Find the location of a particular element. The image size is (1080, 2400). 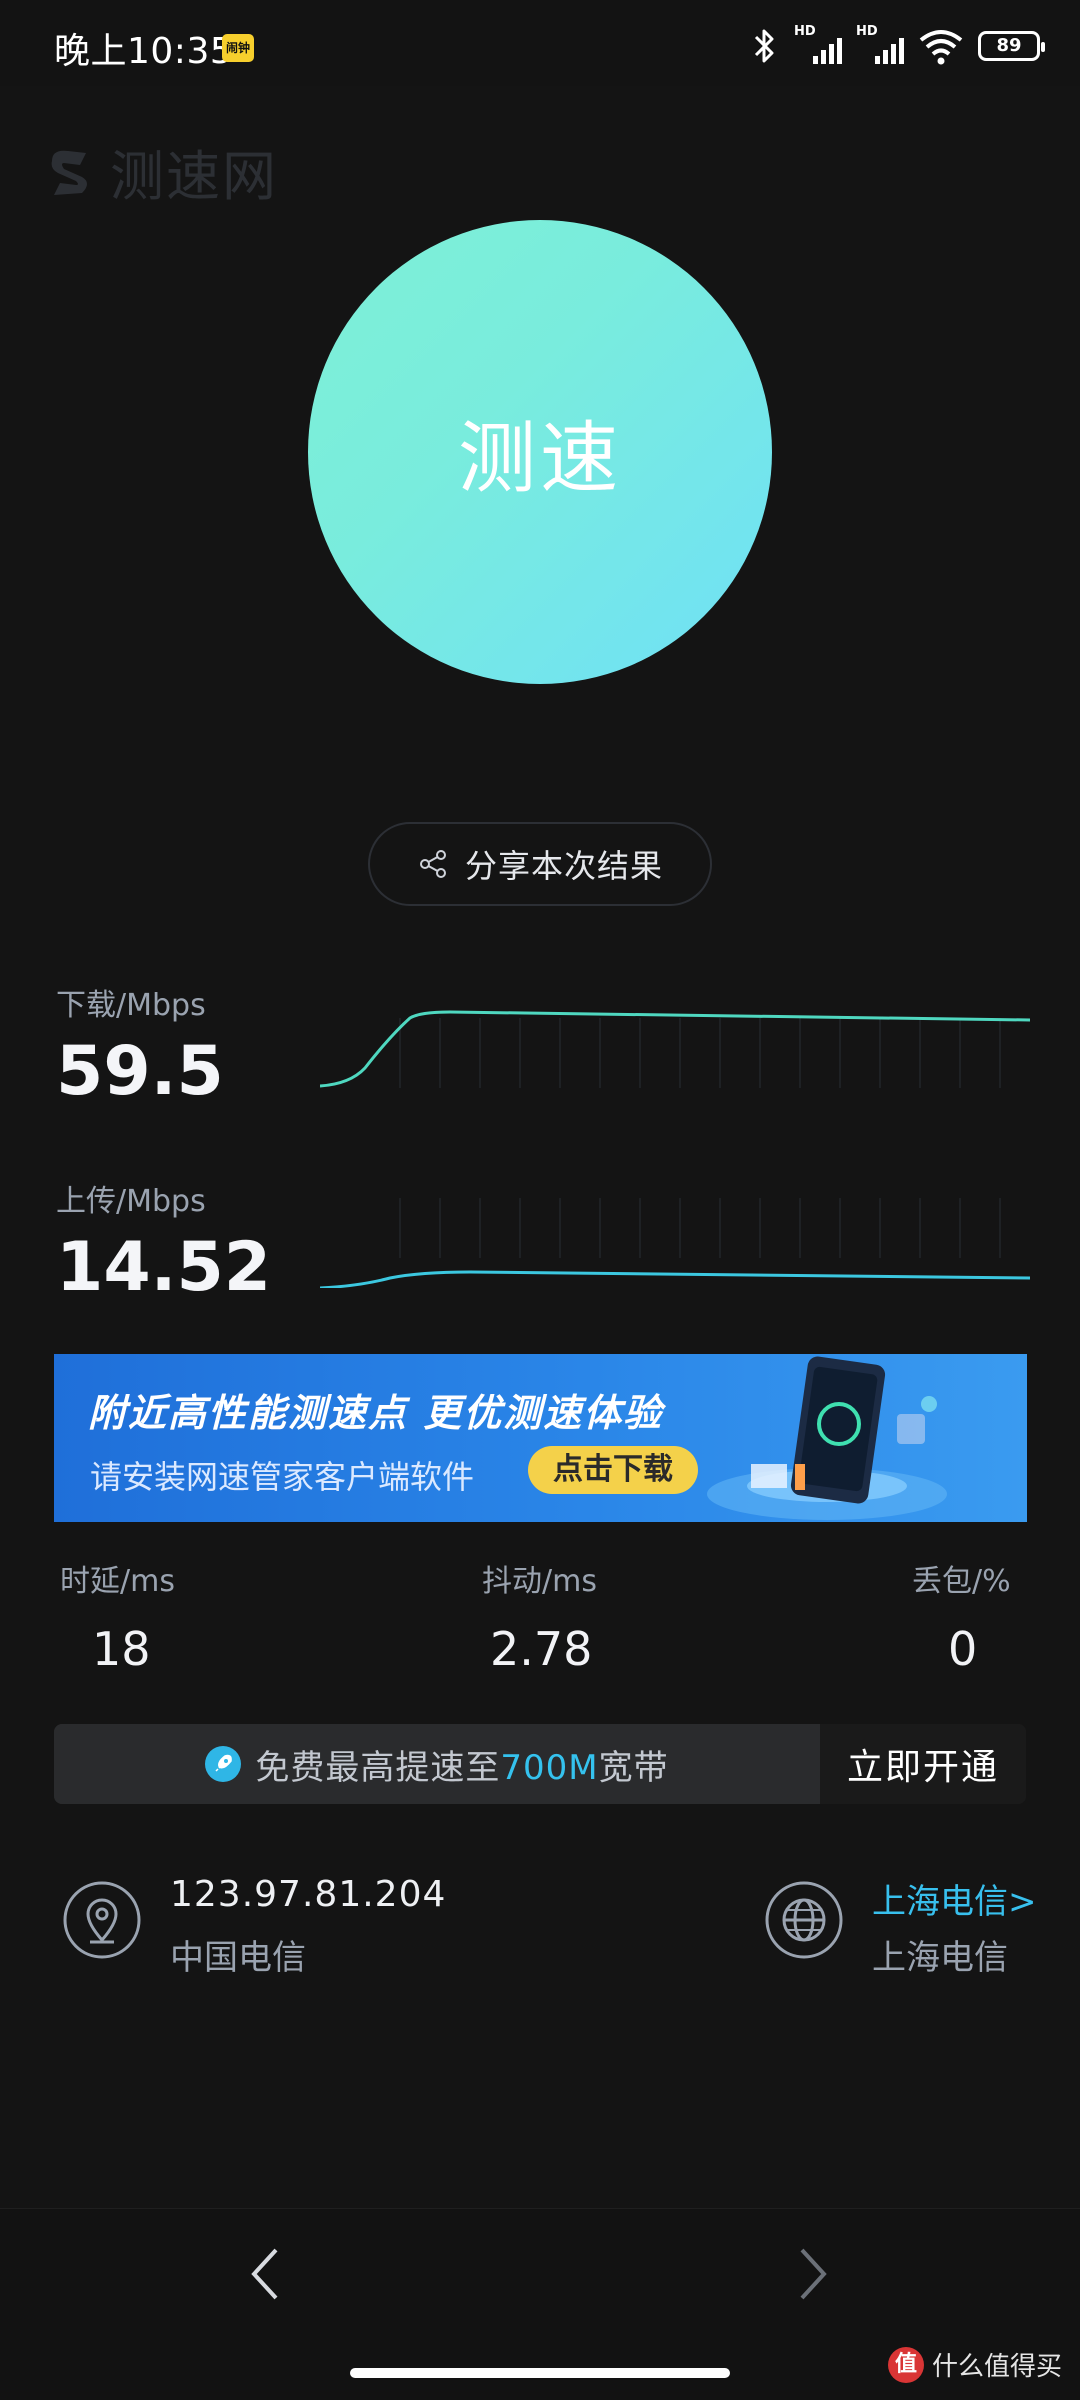

promo-text-suffix: 宽带 is located at coordinates (633, 1767).